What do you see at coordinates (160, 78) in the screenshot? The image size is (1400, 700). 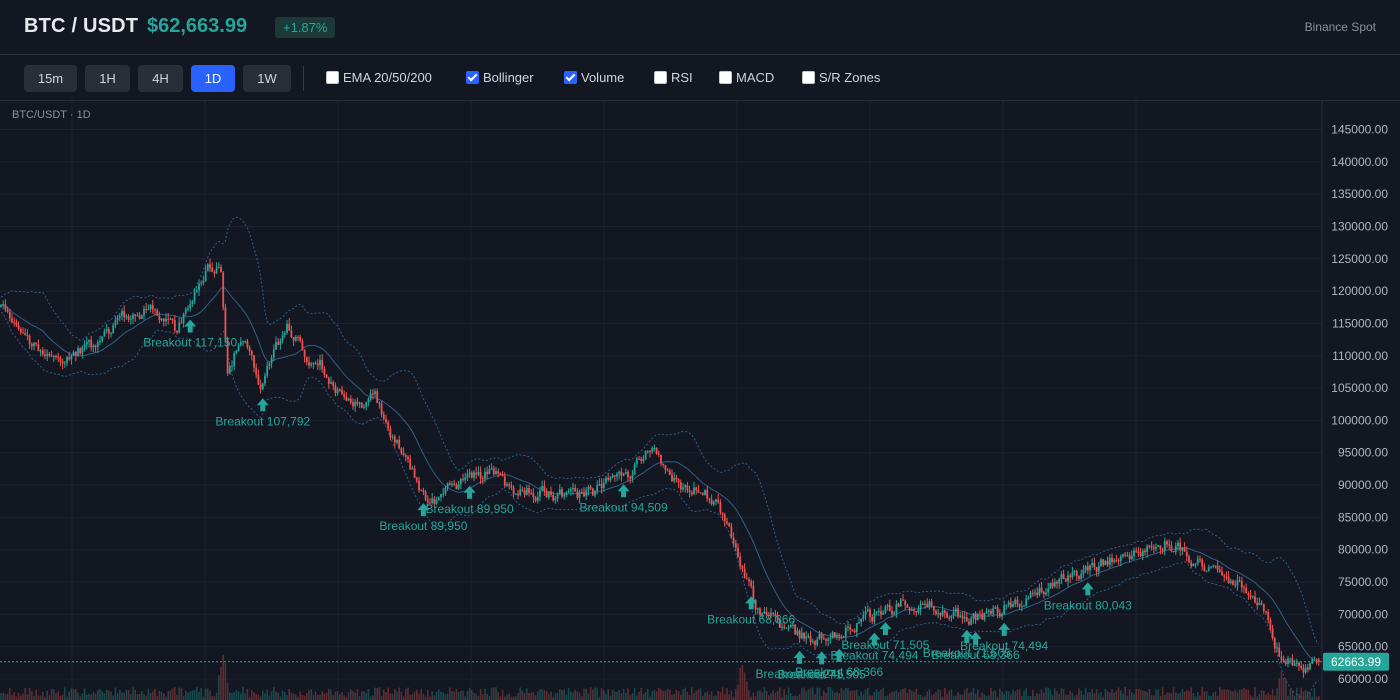 I see `timeframe-button-4h: 4H` at bounding box center [160, 78].